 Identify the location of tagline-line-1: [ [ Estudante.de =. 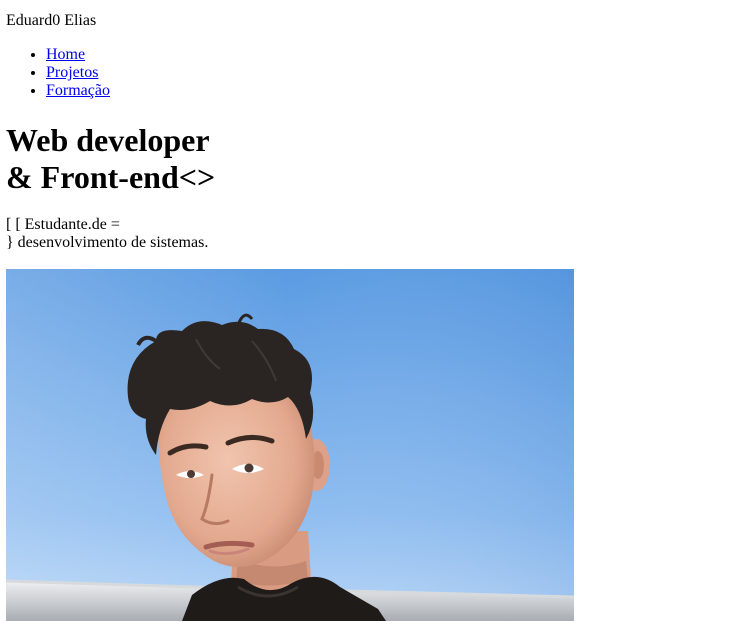
(63, 224).